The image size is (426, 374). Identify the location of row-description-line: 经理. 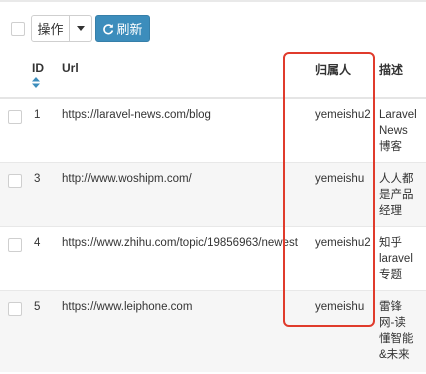
(390, 210).